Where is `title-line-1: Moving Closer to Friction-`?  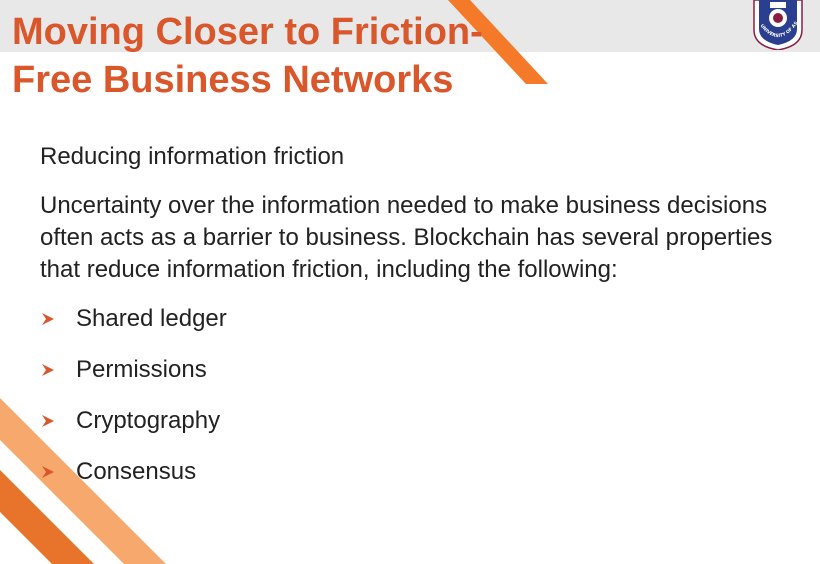
title-line-1: Moving Closer to Friction- is located at coordinates (247, 32).